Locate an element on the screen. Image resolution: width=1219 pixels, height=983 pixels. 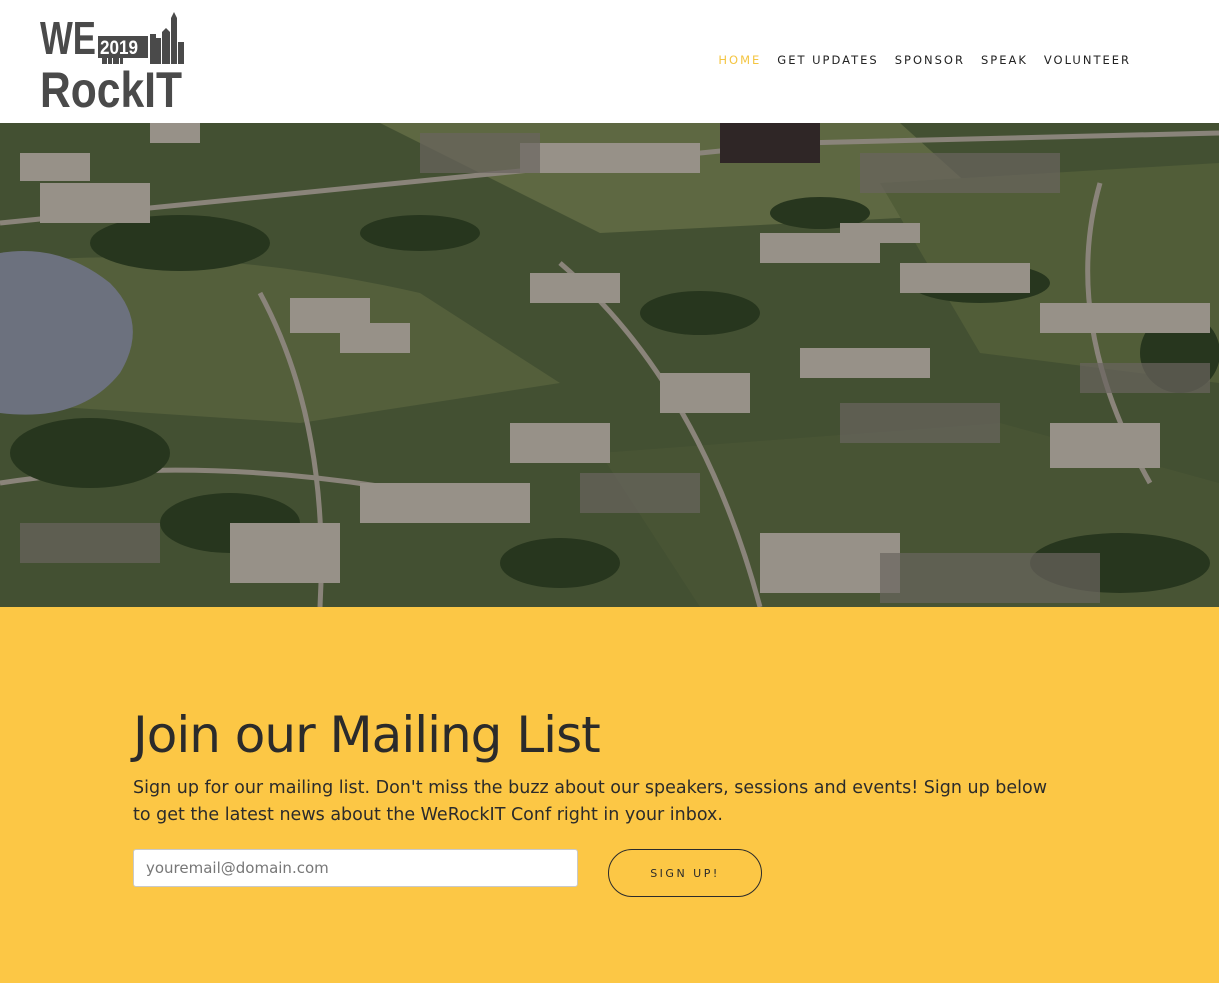
logo-rockit: RockIT is located at coordinates (111, 85).